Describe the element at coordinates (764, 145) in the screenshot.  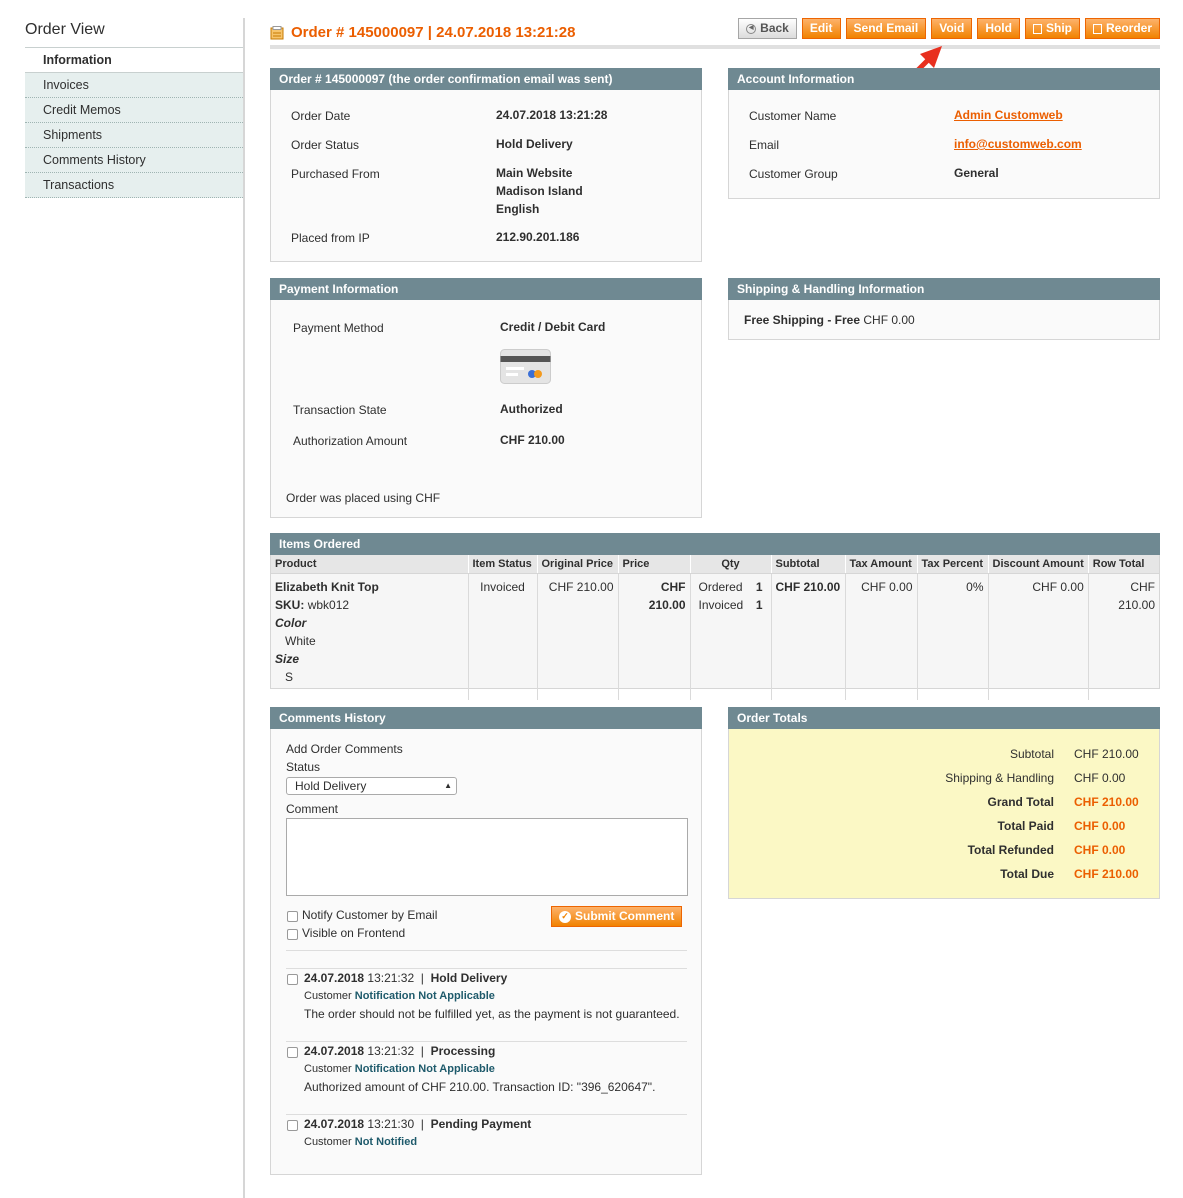
I see `customer-email-label: Email` at that location.